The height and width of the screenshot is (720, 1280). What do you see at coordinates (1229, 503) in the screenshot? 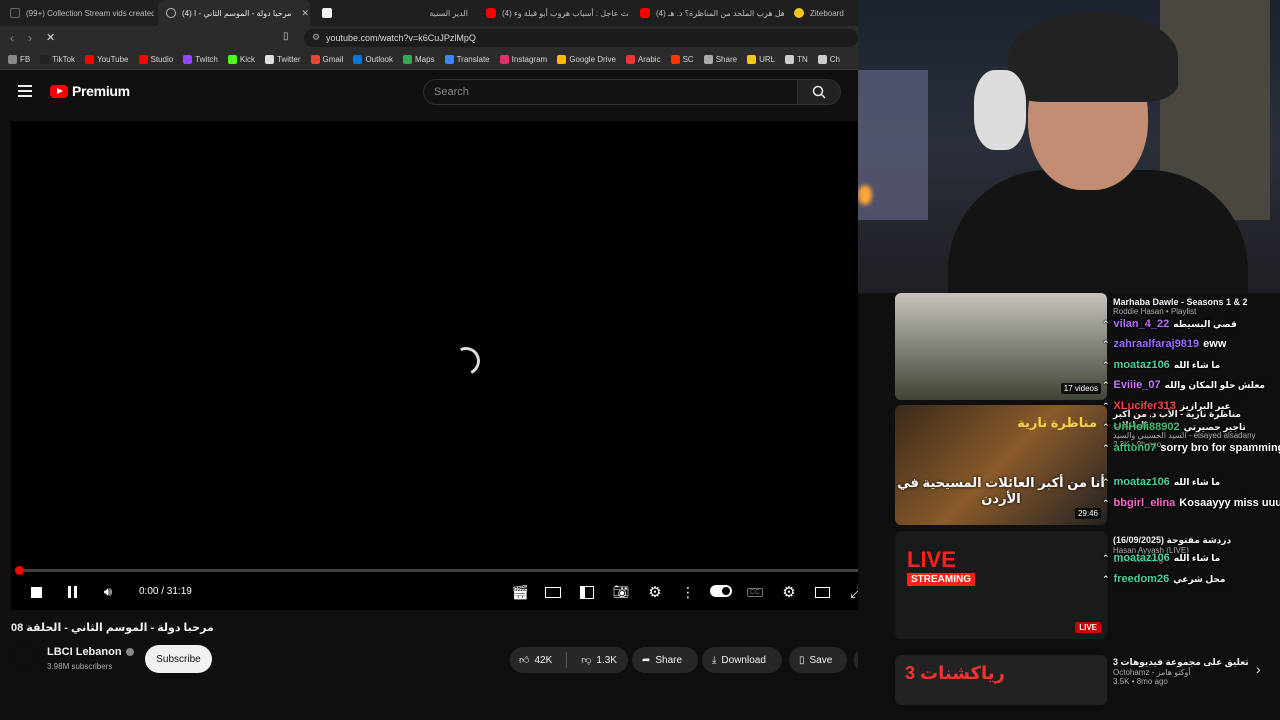
I see `chat-text: Kosaayyy miss uuu` at bounding box center [1229, 503].